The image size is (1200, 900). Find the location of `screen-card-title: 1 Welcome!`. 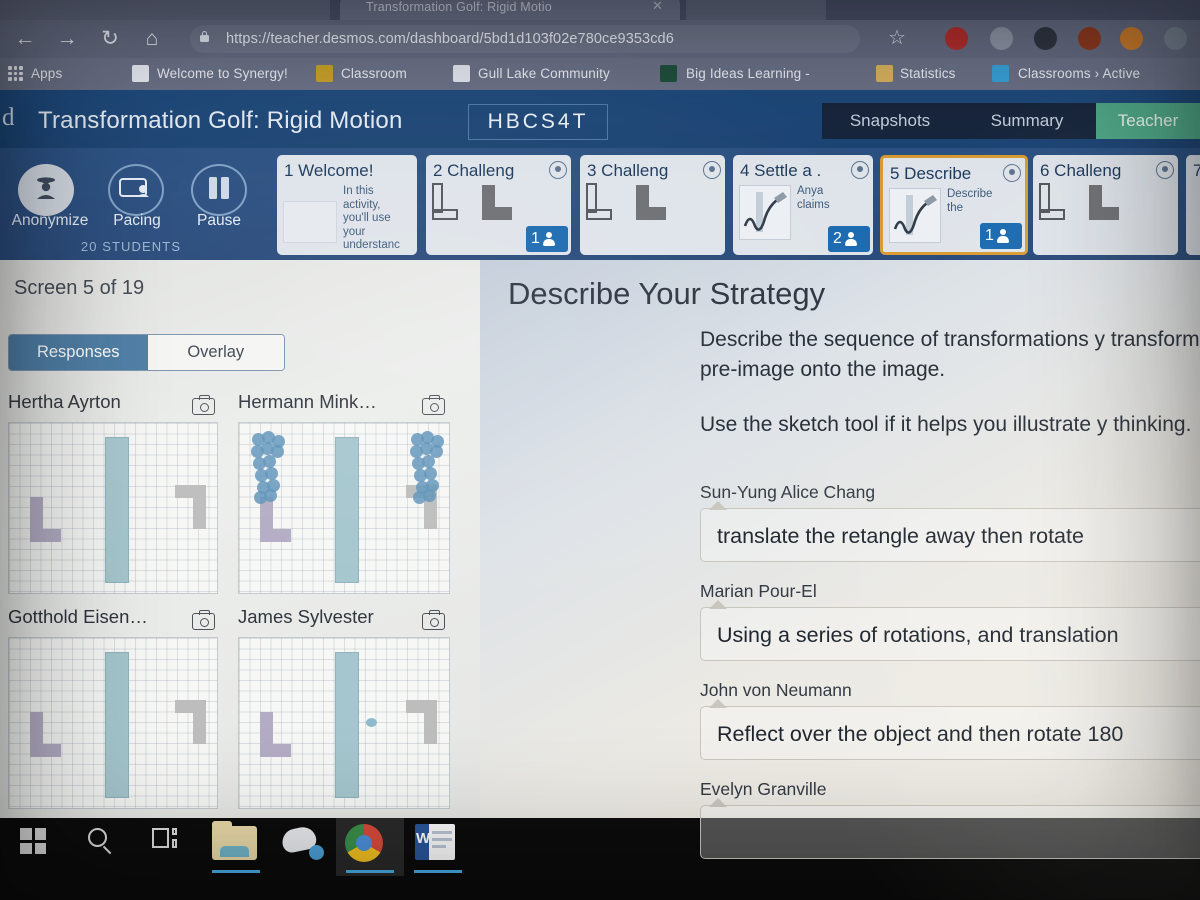

screen-card-title: 1 Welcome! is located at coordinates (329, 170).